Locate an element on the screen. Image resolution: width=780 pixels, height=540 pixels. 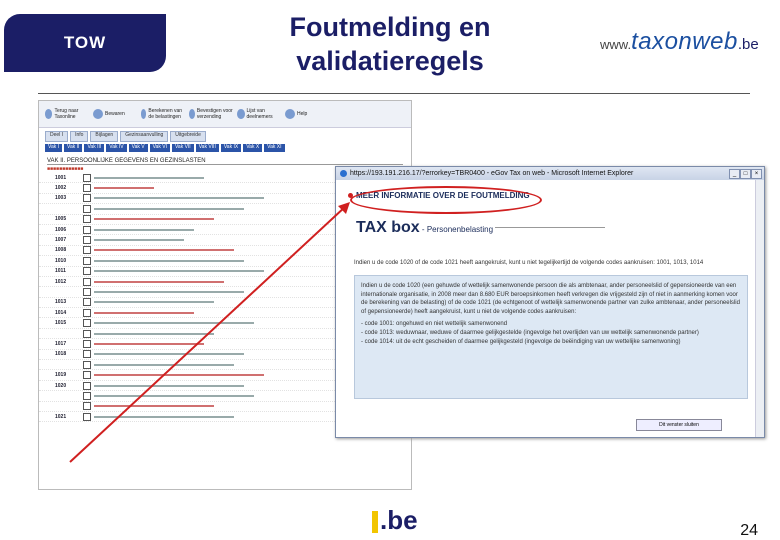
toolbar-button: Lijst van deelnemers is located at coordinates (259, 114).